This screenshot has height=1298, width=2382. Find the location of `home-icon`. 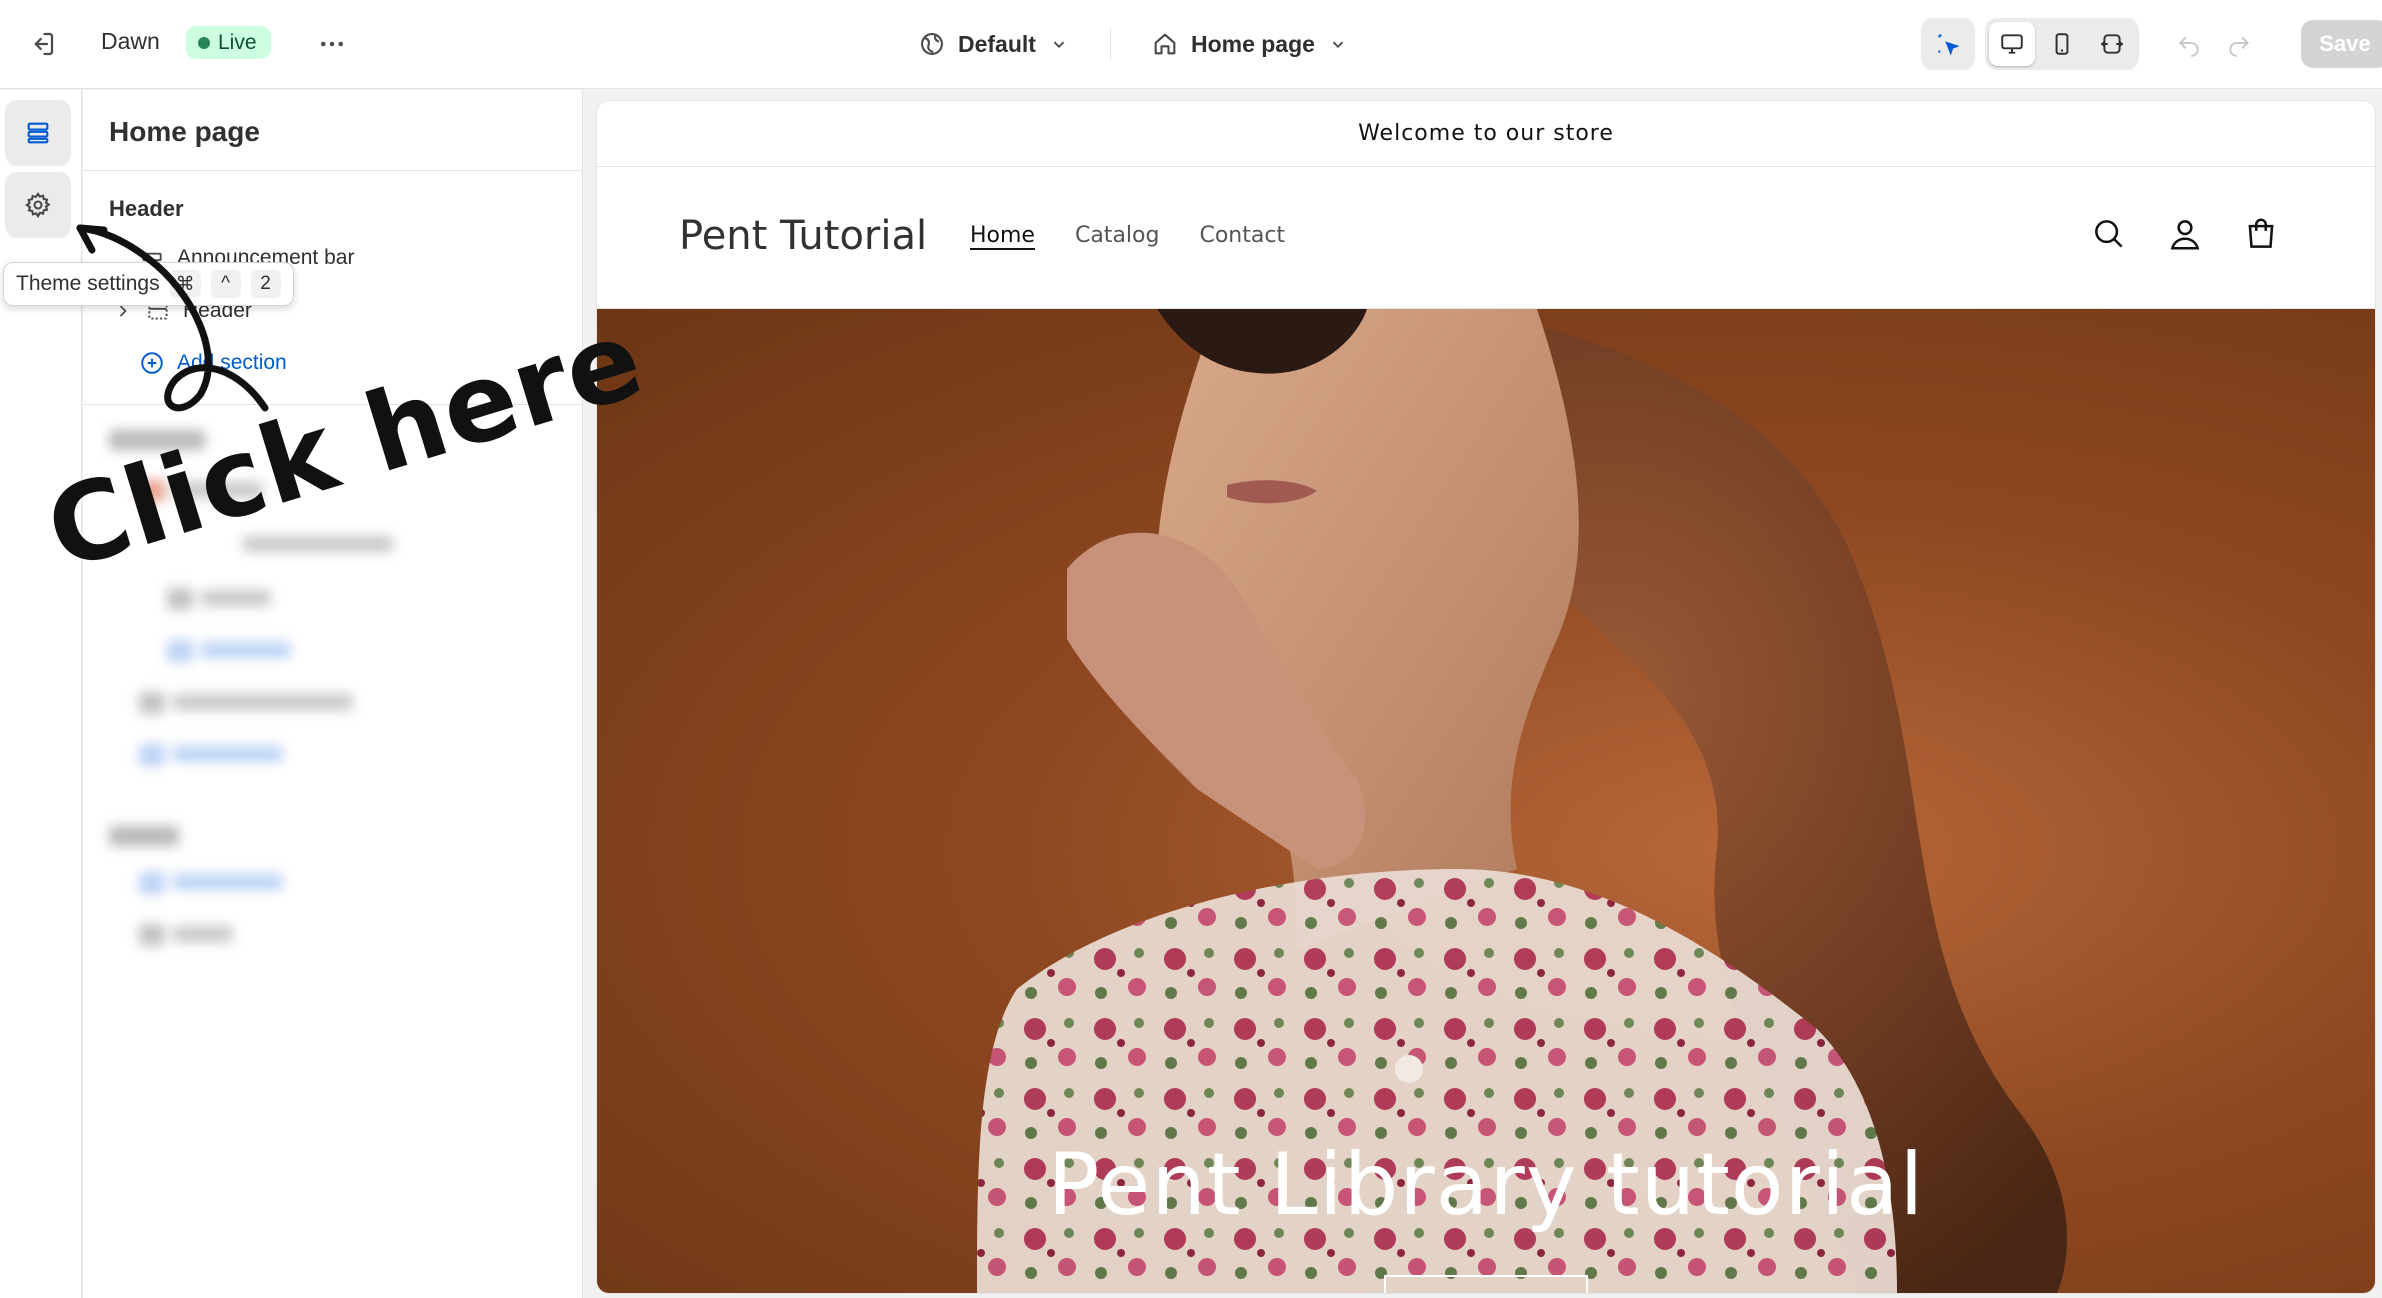

home-icon is located at coordinates (1165, 44).